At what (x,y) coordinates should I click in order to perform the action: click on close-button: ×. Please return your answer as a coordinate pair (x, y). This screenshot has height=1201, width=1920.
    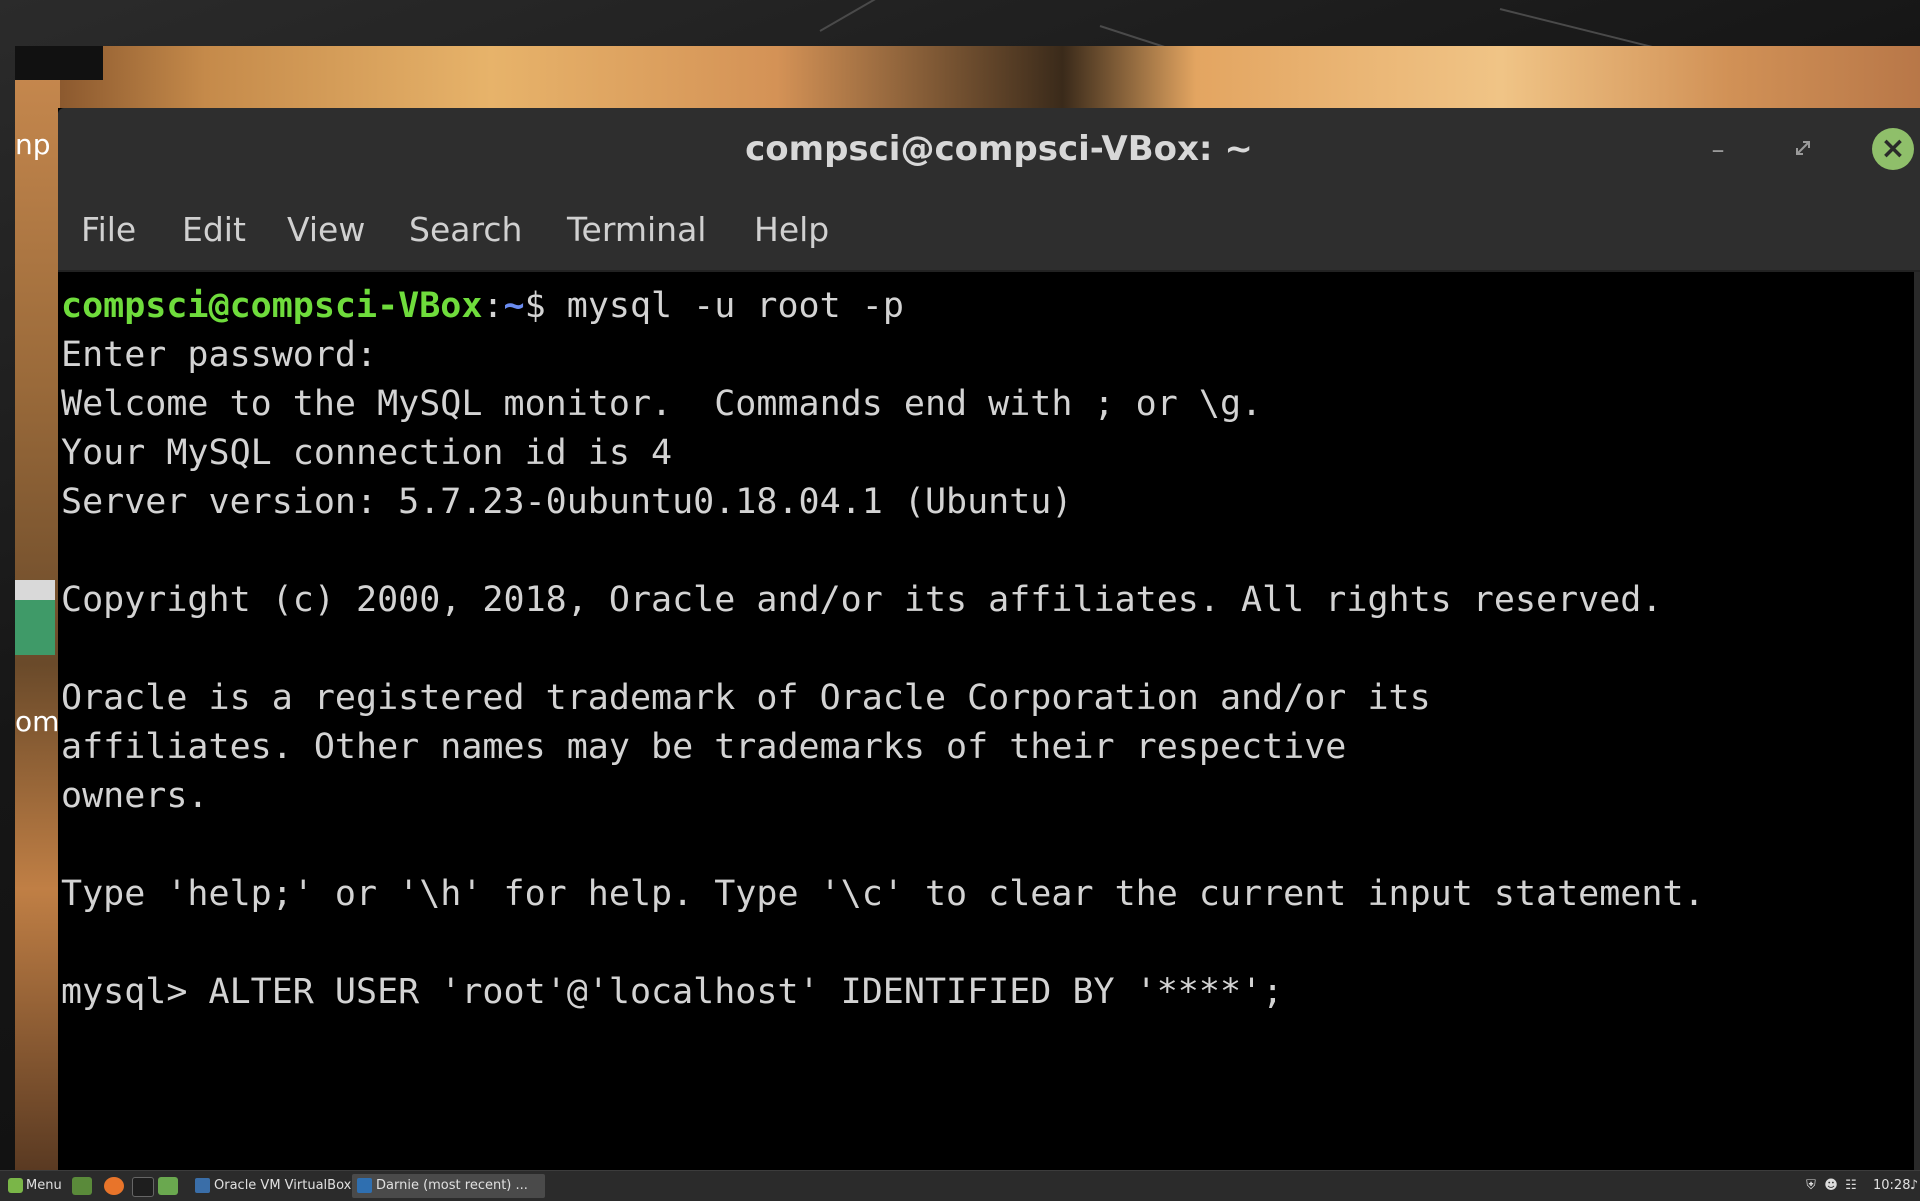
    Looking at the image, I should click on (1893, 149).